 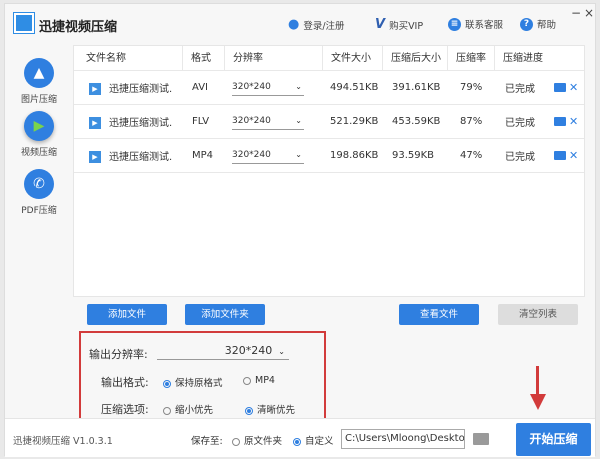 What do you see at coordinates (403, 439) in the screenshot?
I see `save-path-input: C:\Users\Mloong\Desktop` at bounding box center [403, 439].